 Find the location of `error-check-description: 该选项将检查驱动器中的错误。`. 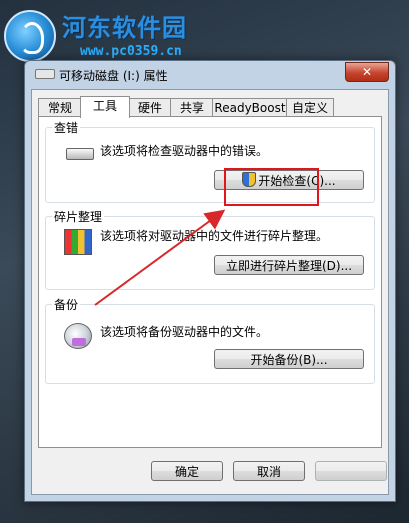

error-check-description: 该选项将检查驱动器中的错误。 is located at coordinates (184, 151).